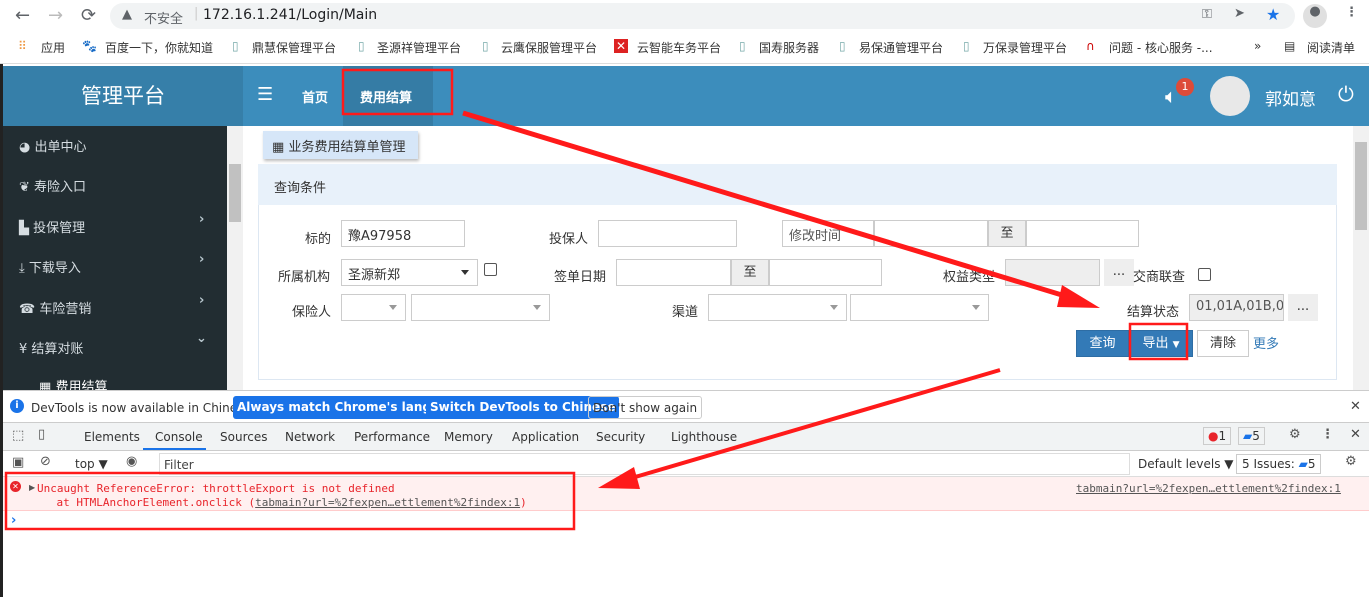  What do you see at coordinates (290, 501) in the screenshot?
I see `annotation-box-error` at bounding box center [290, 501].